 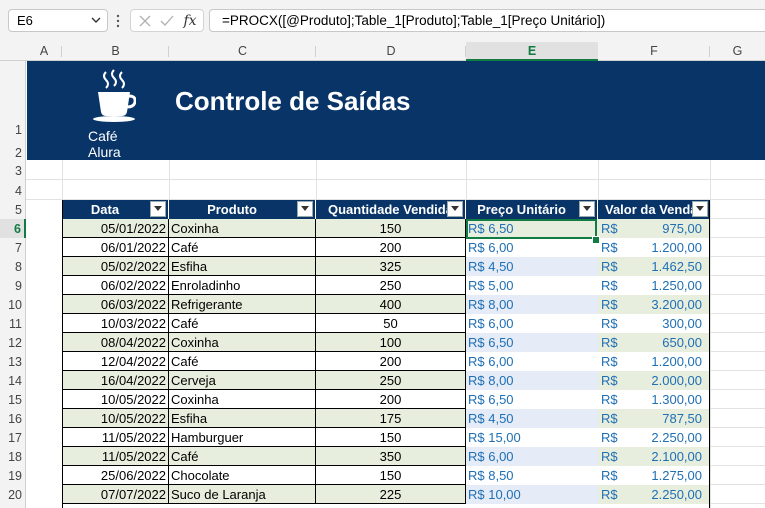 What do you see at coordinates (391, 342) in the screenshot?
I see `cell-quantity: 100` at bounding box center [391, 342].